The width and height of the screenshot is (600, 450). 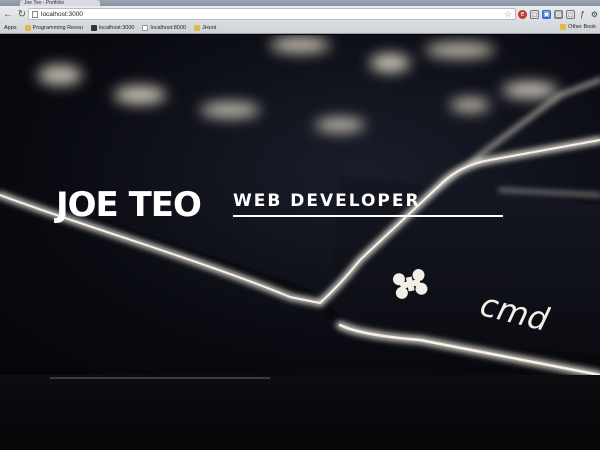 I want to click on bookmark-label: localhost:3000, so click(x=116, y=27).